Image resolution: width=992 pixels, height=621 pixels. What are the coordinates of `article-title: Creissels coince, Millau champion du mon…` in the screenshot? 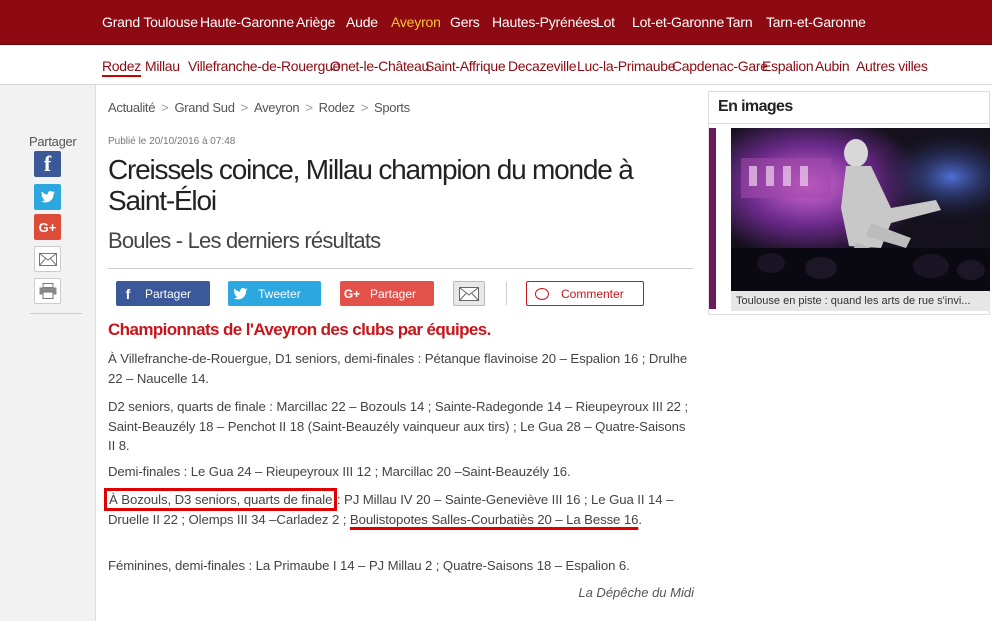 It's located at (371, 185).